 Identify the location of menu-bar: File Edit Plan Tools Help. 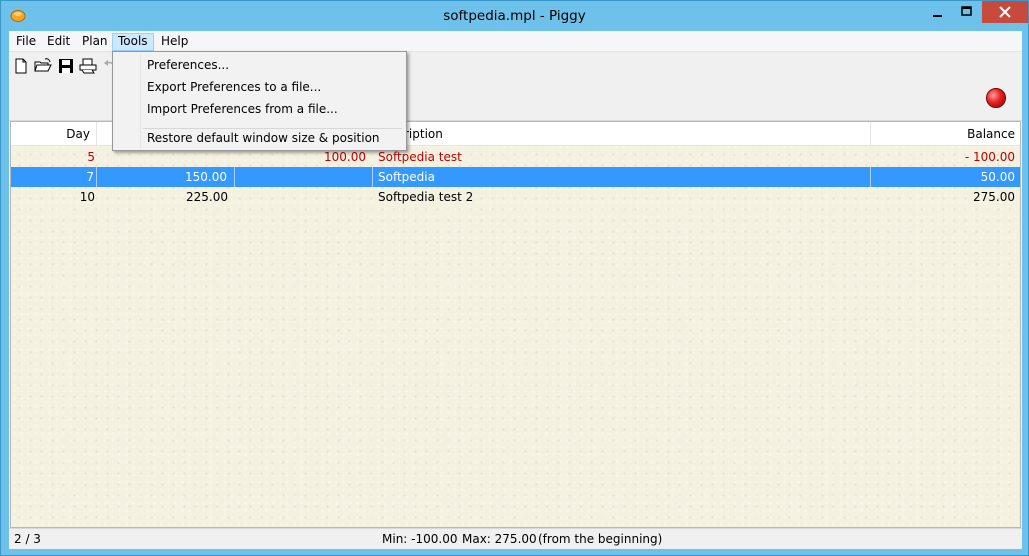
(515, 41).